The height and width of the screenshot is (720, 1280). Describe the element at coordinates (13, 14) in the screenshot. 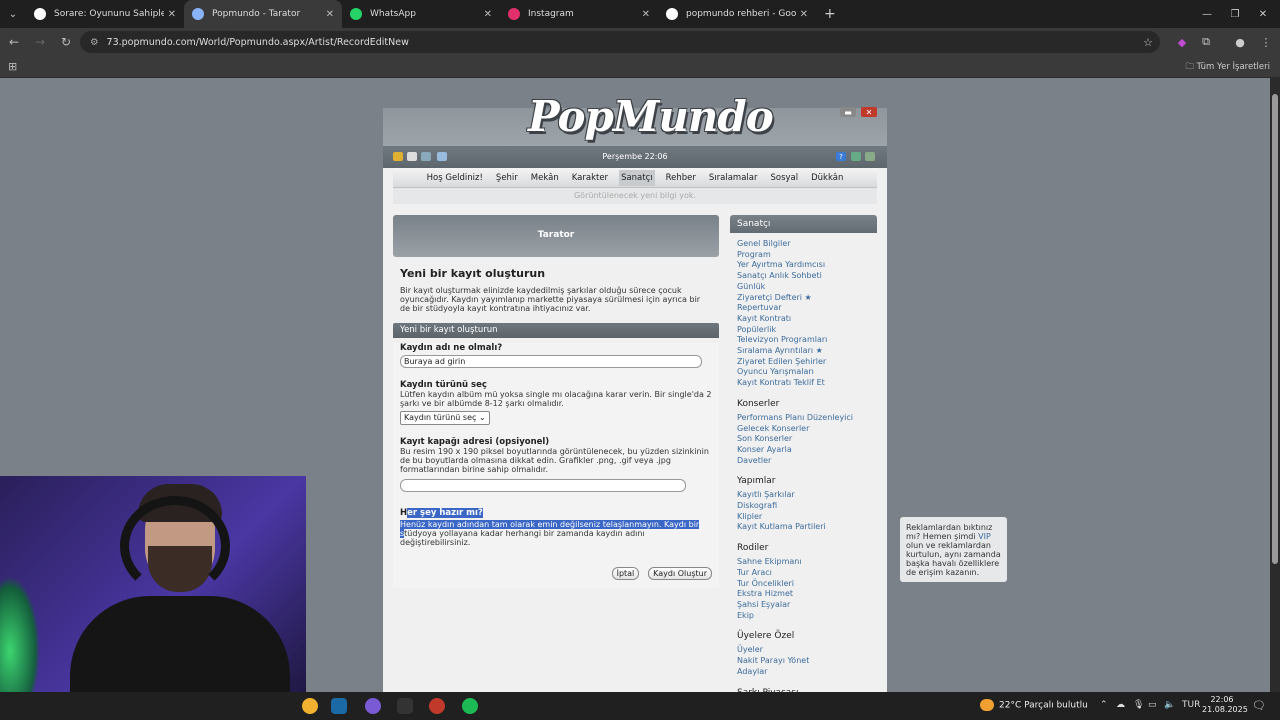

I see `tab-search-icon: ⌄` at that location.